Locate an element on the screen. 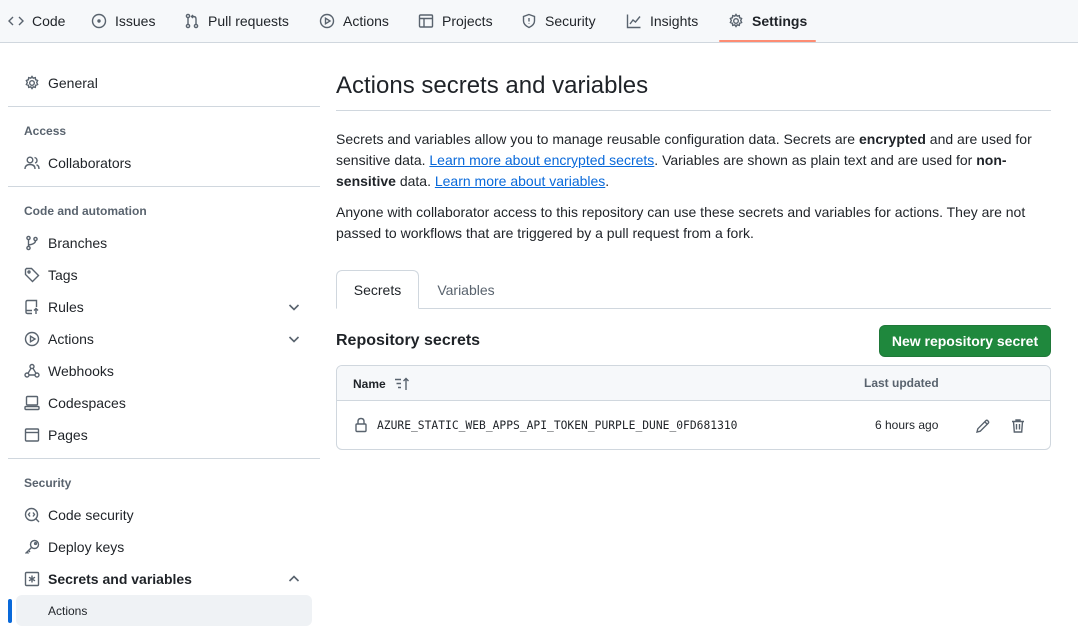 The height and width of the screenshot is (627, 1078). tab-issues: Issues is located at coordinates (123, 21).